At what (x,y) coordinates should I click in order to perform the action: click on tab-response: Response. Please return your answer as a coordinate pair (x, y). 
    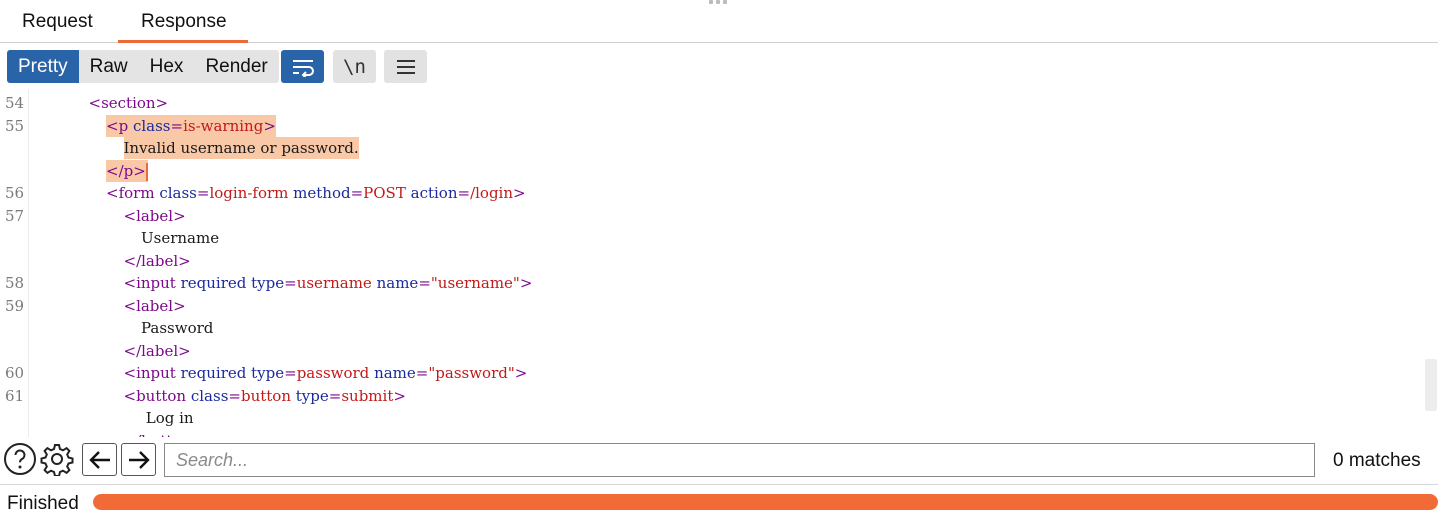
    Looking at the image, I should click on (183, 25).